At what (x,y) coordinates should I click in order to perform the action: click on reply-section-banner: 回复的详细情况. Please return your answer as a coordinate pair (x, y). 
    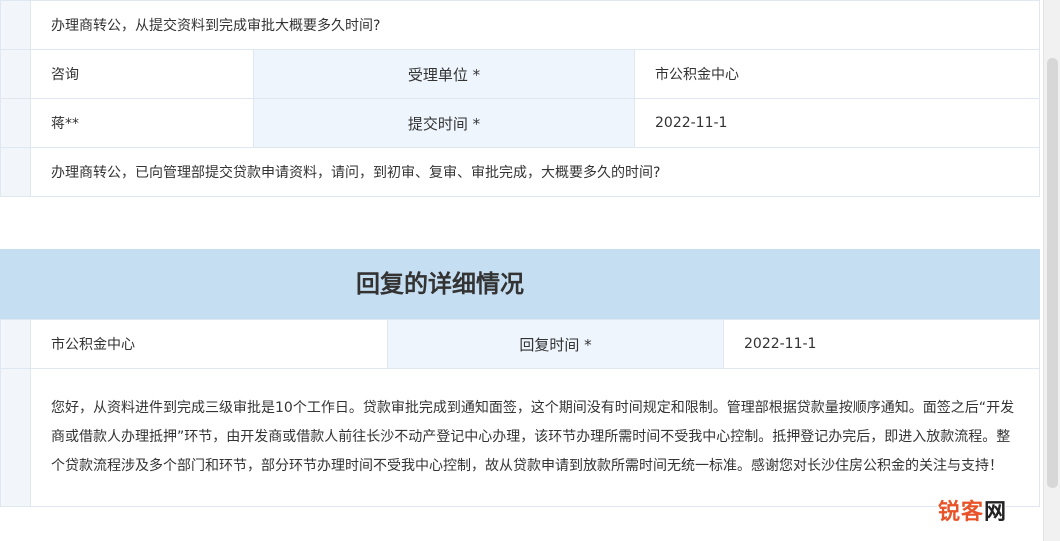
    Looking at the image, I should click on (520, 284).